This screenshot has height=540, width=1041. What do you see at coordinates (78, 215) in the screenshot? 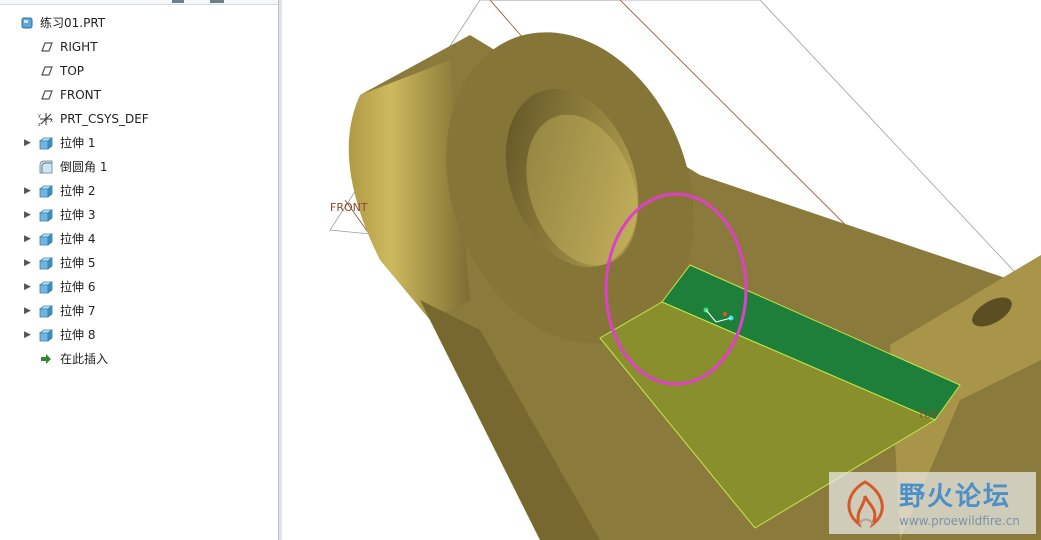
I see `tree-item-label: 拉伸 3` at bounding box center [78, 215].